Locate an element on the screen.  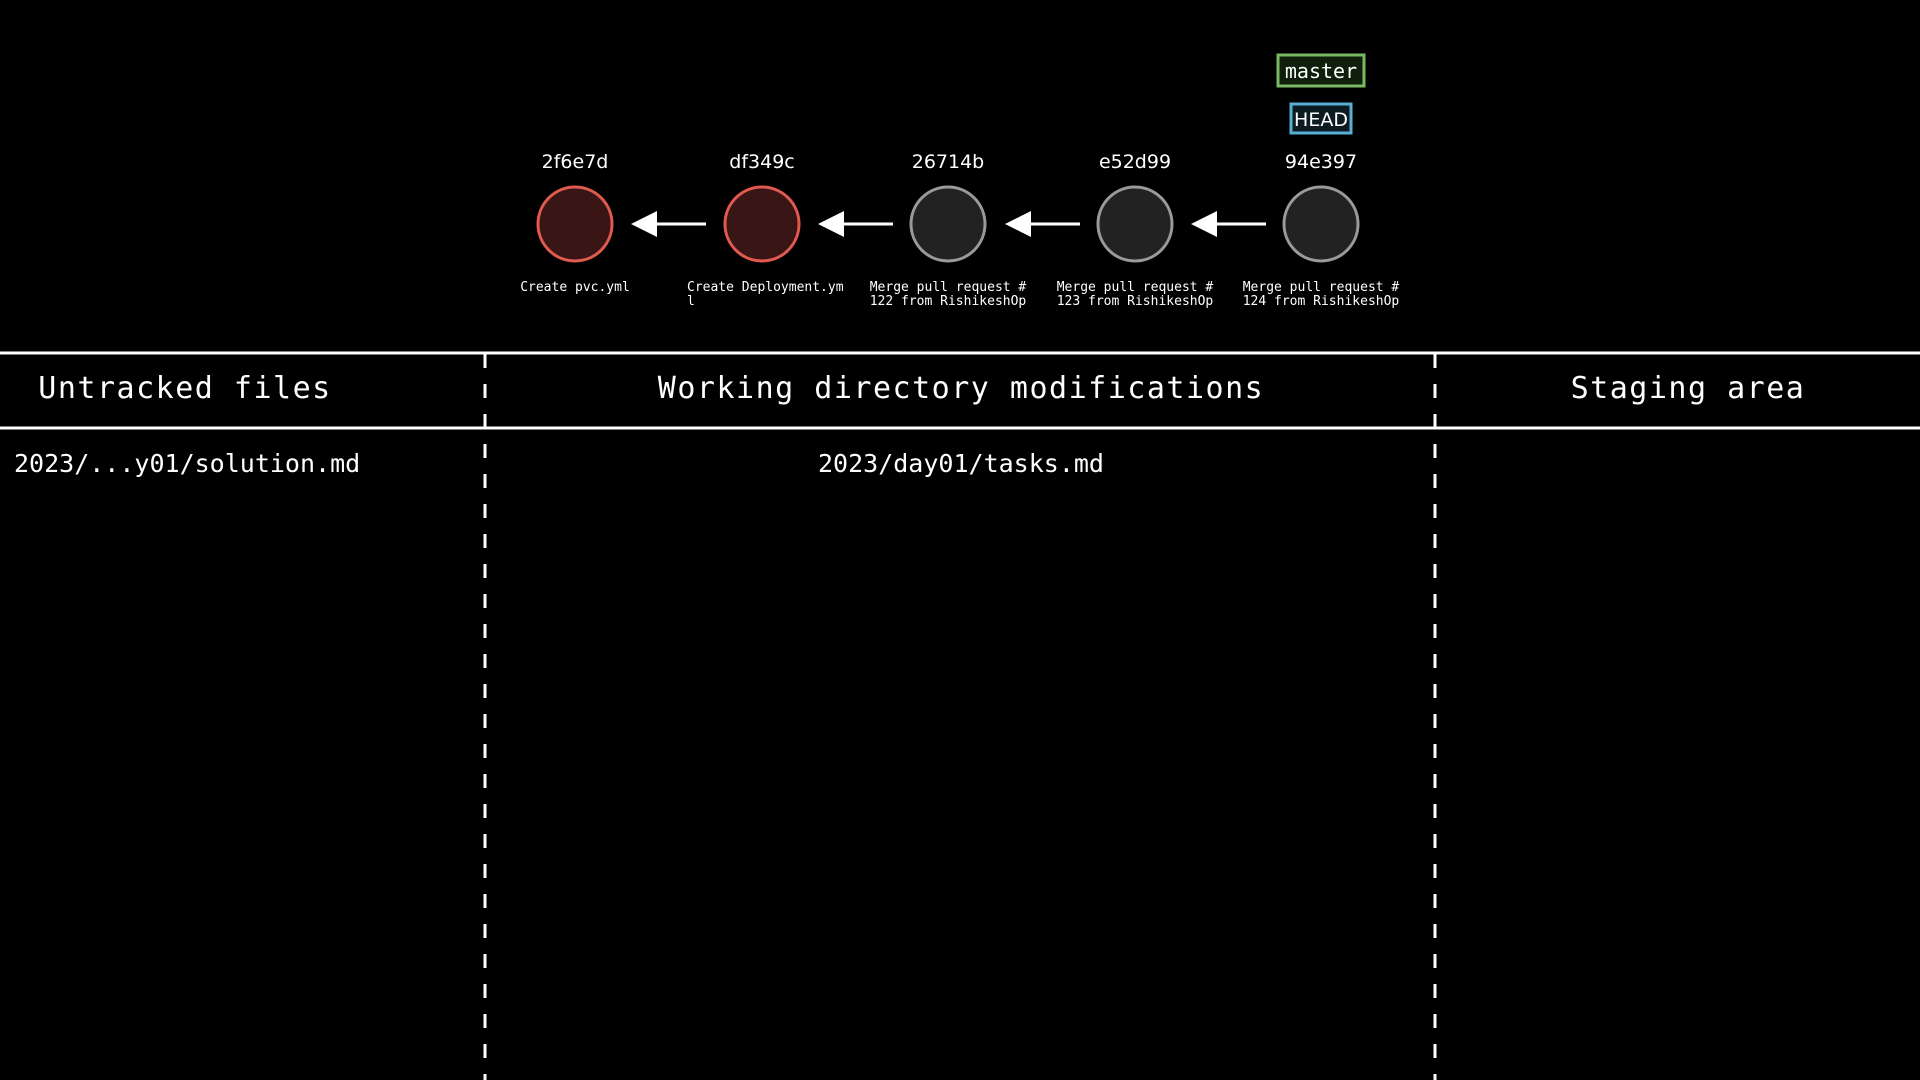
commit-hash: 2f6e7d is located at coordinates (575, 162).